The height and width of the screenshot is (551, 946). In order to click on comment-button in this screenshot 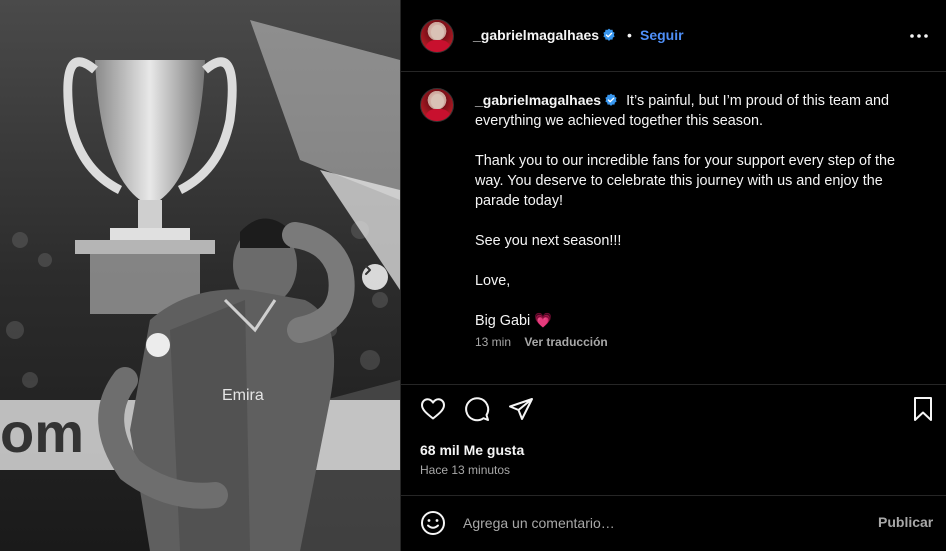, I will do `click(477, 411)`.